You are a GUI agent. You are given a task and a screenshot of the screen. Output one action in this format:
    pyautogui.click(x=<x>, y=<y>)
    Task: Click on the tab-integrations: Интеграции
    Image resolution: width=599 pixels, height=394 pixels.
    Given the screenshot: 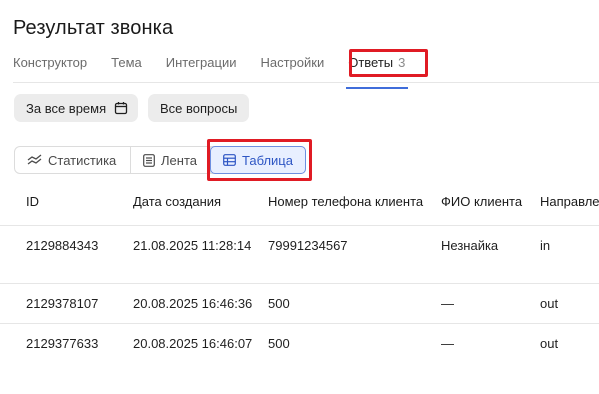 What is the action you would take?
    pyautogui.click(x=201, y=68)
    